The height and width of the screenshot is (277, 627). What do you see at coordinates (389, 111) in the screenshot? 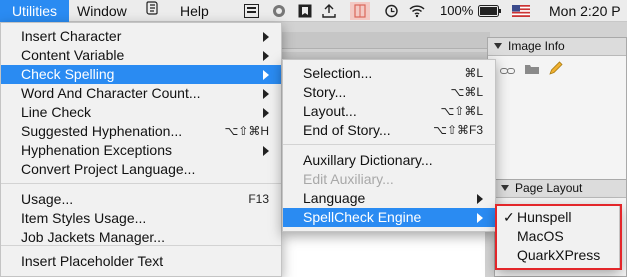
I see `menu-item-layout: Layout... ⌥⇧⌘L` at bounding box center [389, 111].